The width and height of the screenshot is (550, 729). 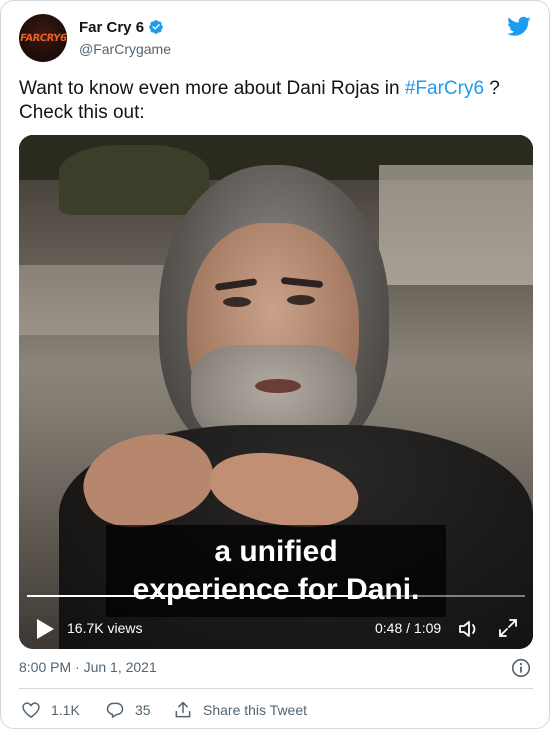 I want to click on like-button: 1.1K, so click(x=50, y=710).